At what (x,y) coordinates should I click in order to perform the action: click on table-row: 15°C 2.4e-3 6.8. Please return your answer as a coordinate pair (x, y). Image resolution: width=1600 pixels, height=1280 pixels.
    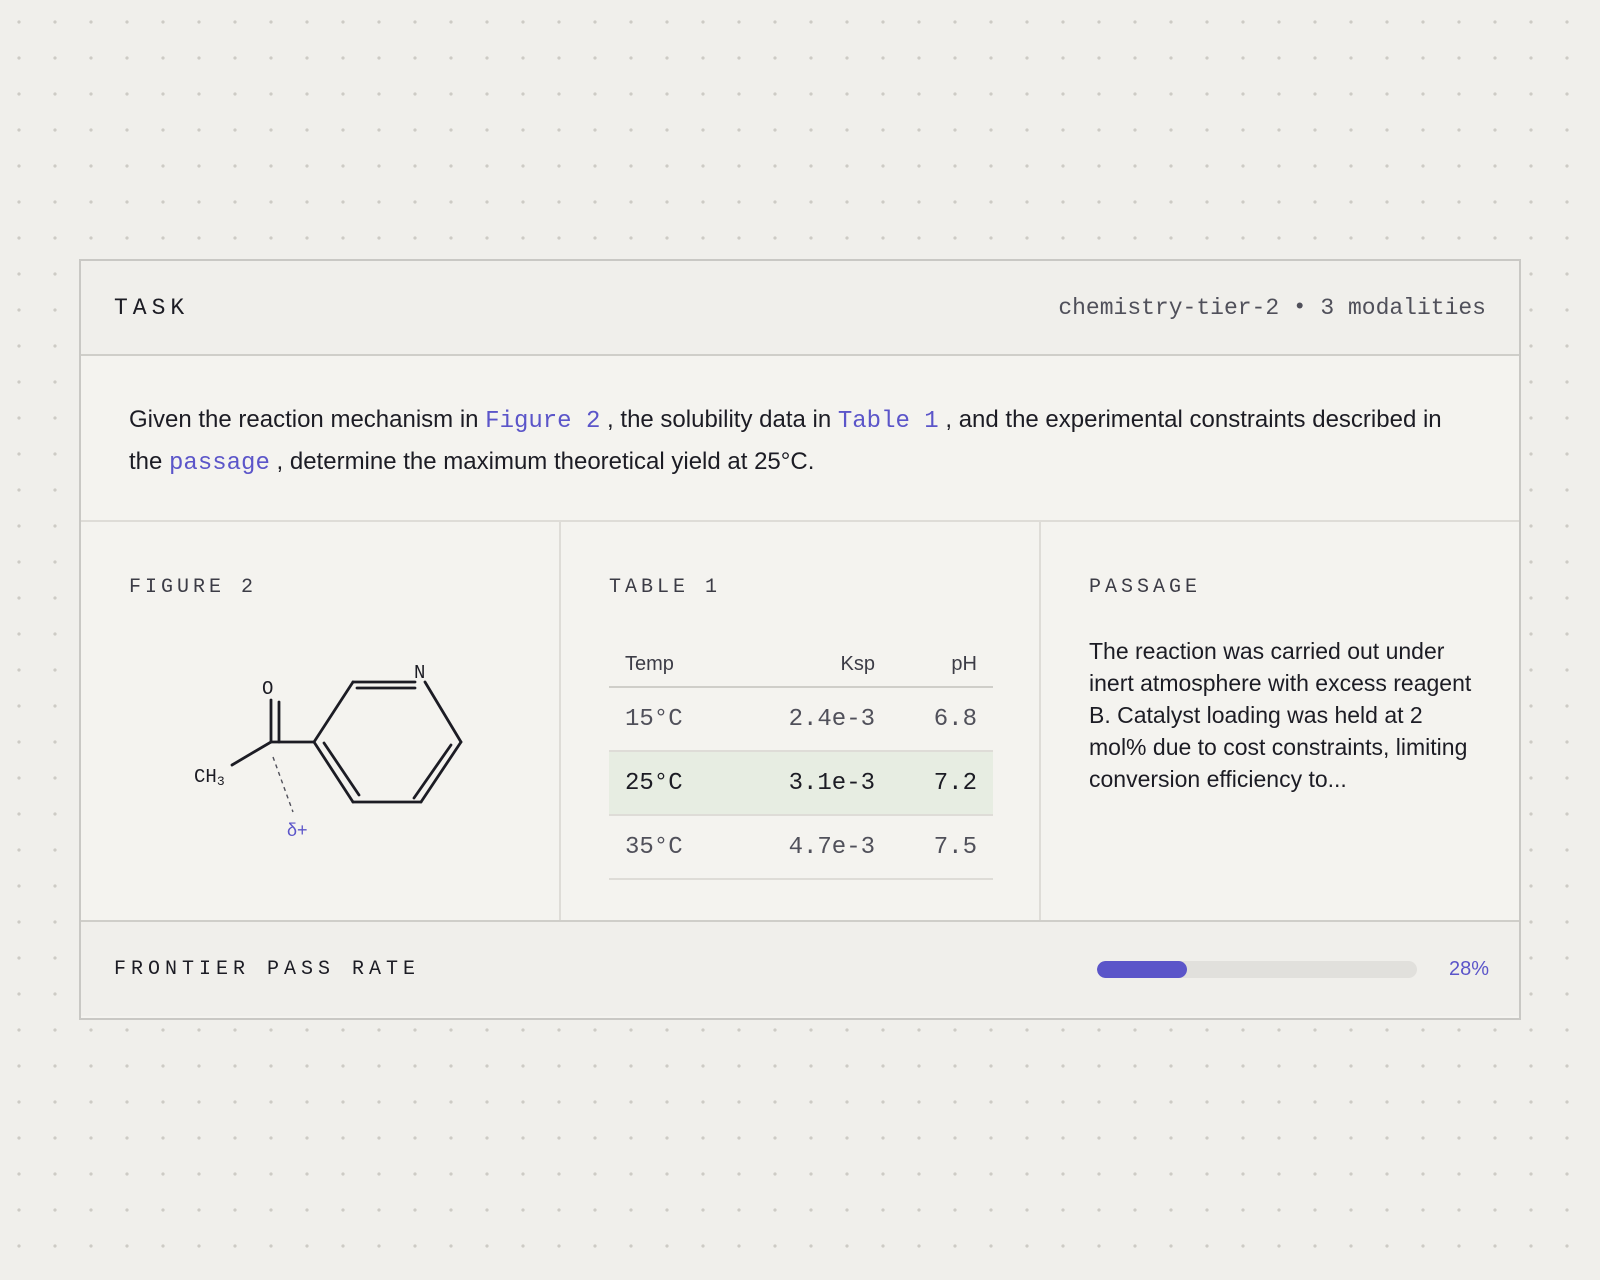
    Looking at the image, I should click on (801, 719).